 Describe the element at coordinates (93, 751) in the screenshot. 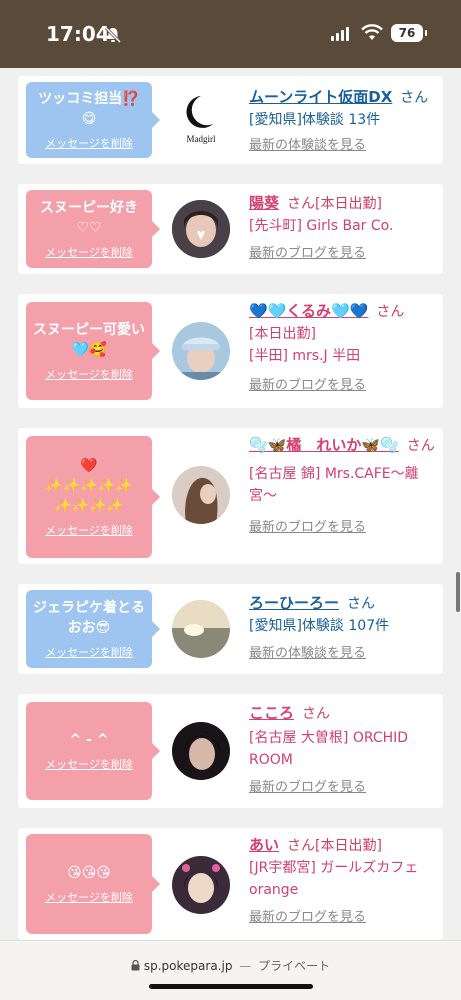

I see `message-bubble: ^ - ^ メッセージを削除` at that location.